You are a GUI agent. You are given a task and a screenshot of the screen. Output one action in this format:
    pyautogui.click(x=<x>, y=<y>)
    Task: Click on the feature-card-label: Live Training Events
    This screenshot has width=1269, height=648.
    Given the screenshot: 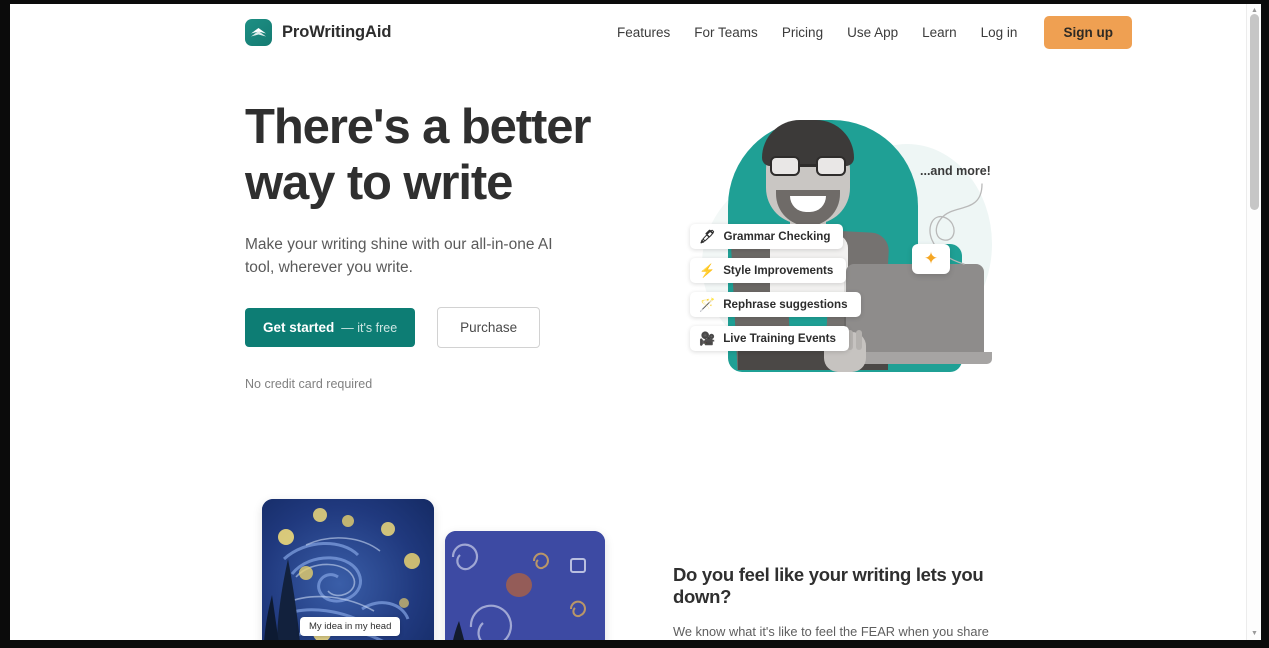 What is the action you would take?
    pyautogui.click(x=779, y=338)
    